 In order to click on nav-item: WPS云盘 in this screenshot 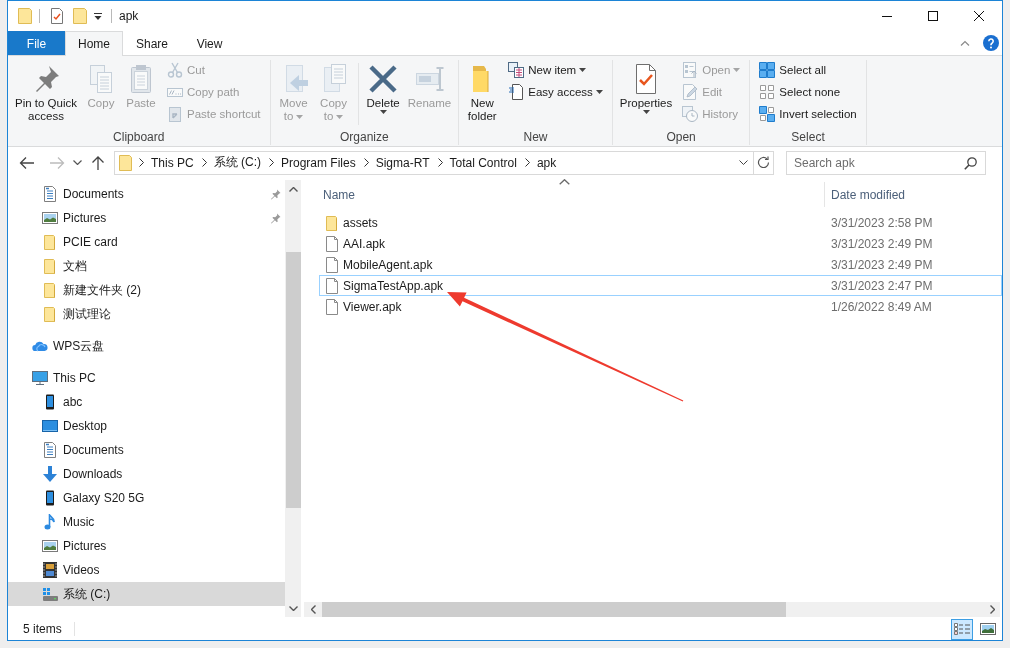, I will do `click(146, 346)`.